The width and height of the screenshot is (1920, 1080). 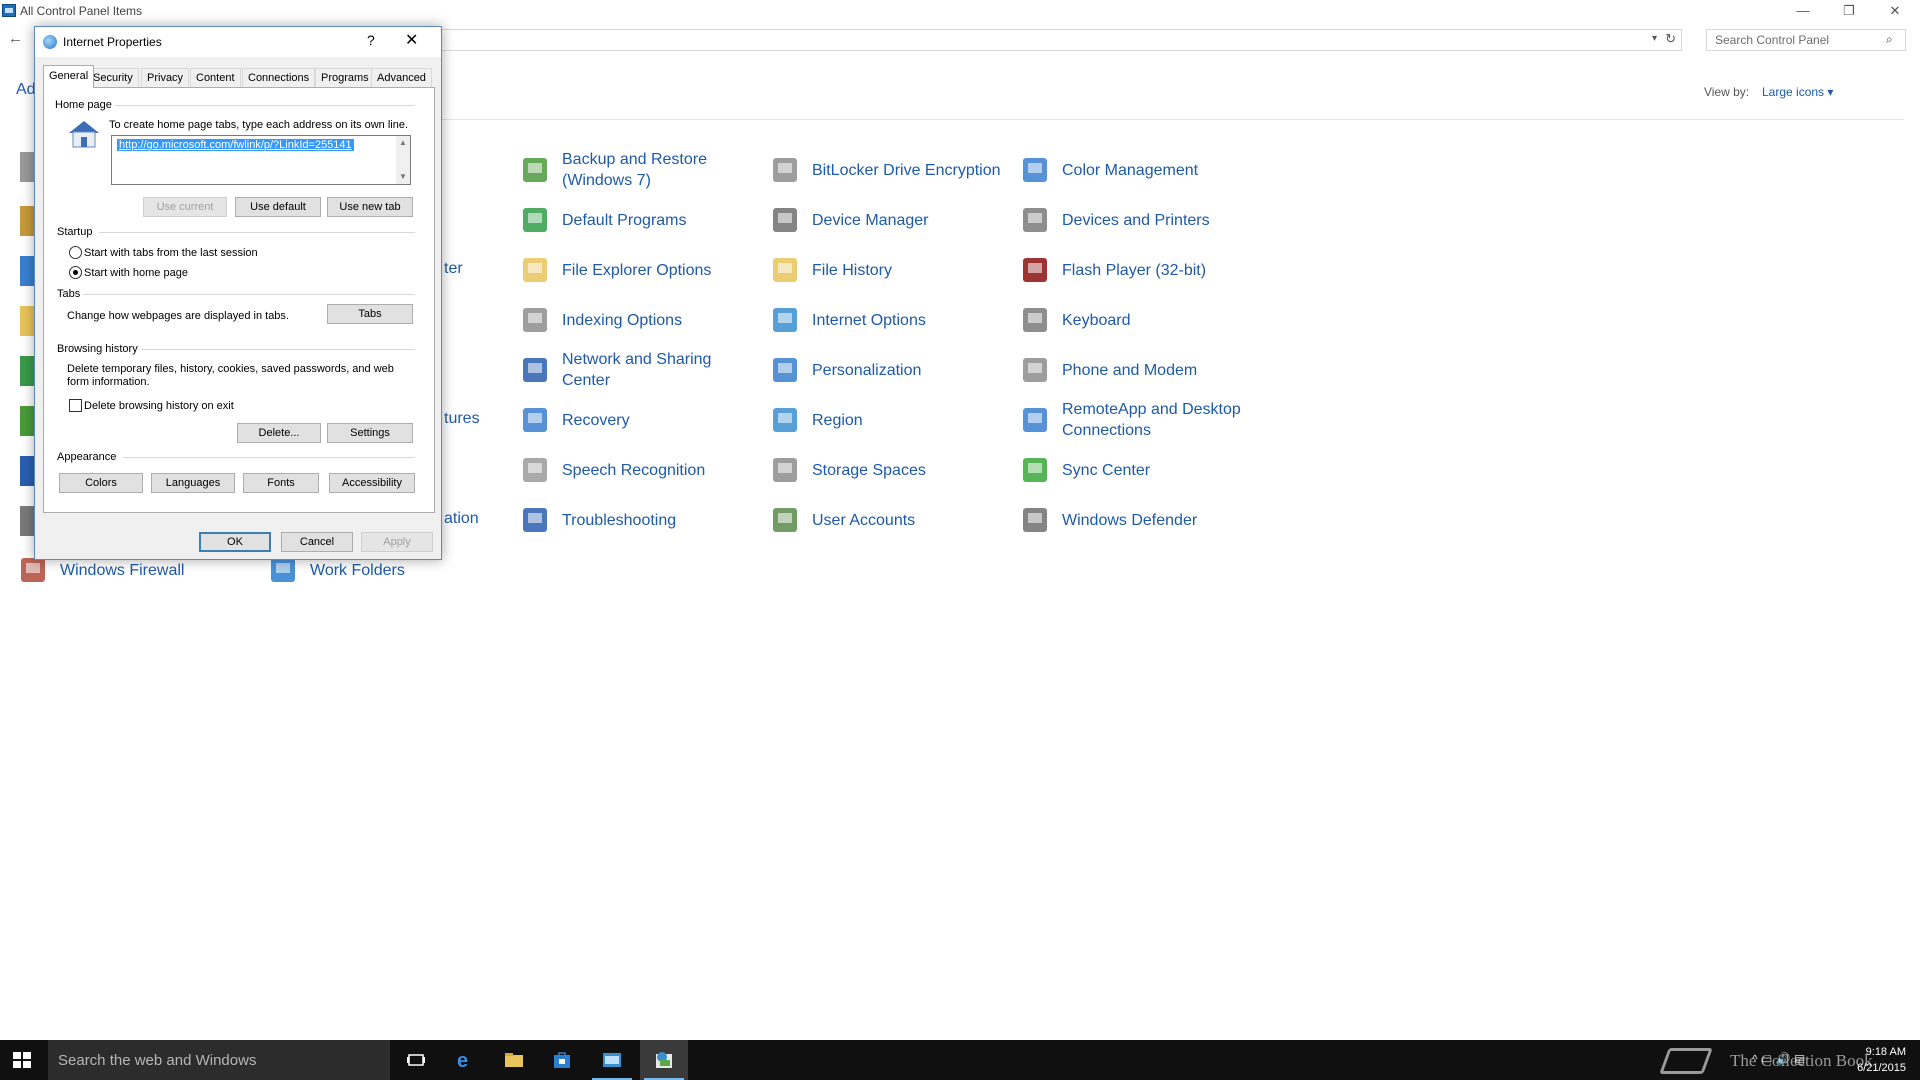 What do you see at coordinates (281, 483) in the screenshot?
I see `fonts-button: Fonts` at bounding box center [281, 483].